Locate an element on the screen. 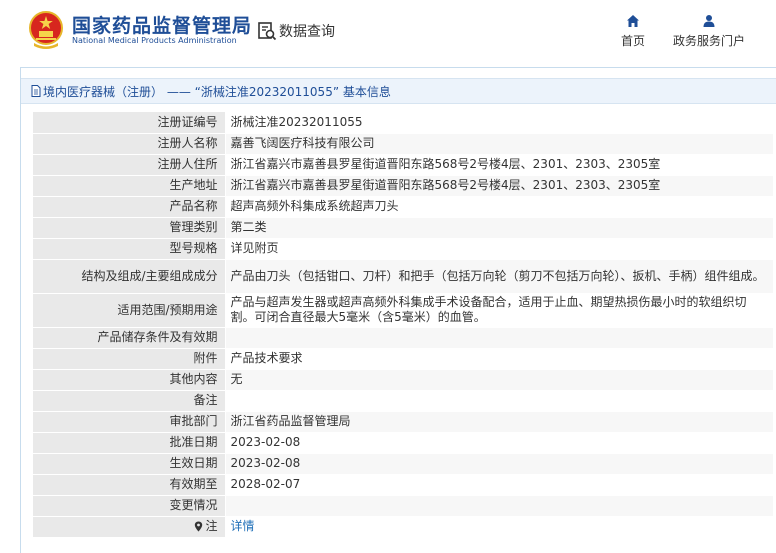 The width and height of the screenshot is (776, 553). table-row: 注 详情 is located at coordinates (403, 527).